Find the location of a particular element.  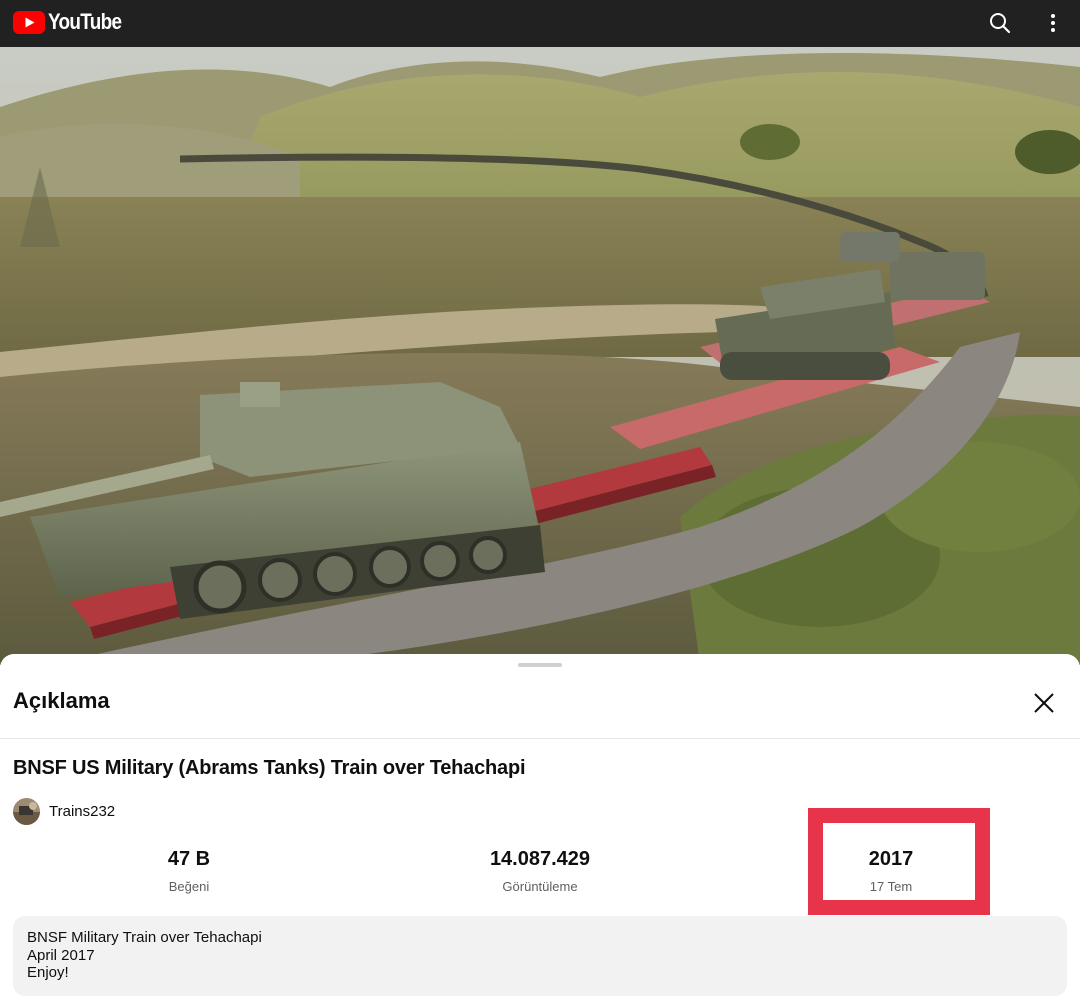

more-options-button is located at coordinates (1053, 23).